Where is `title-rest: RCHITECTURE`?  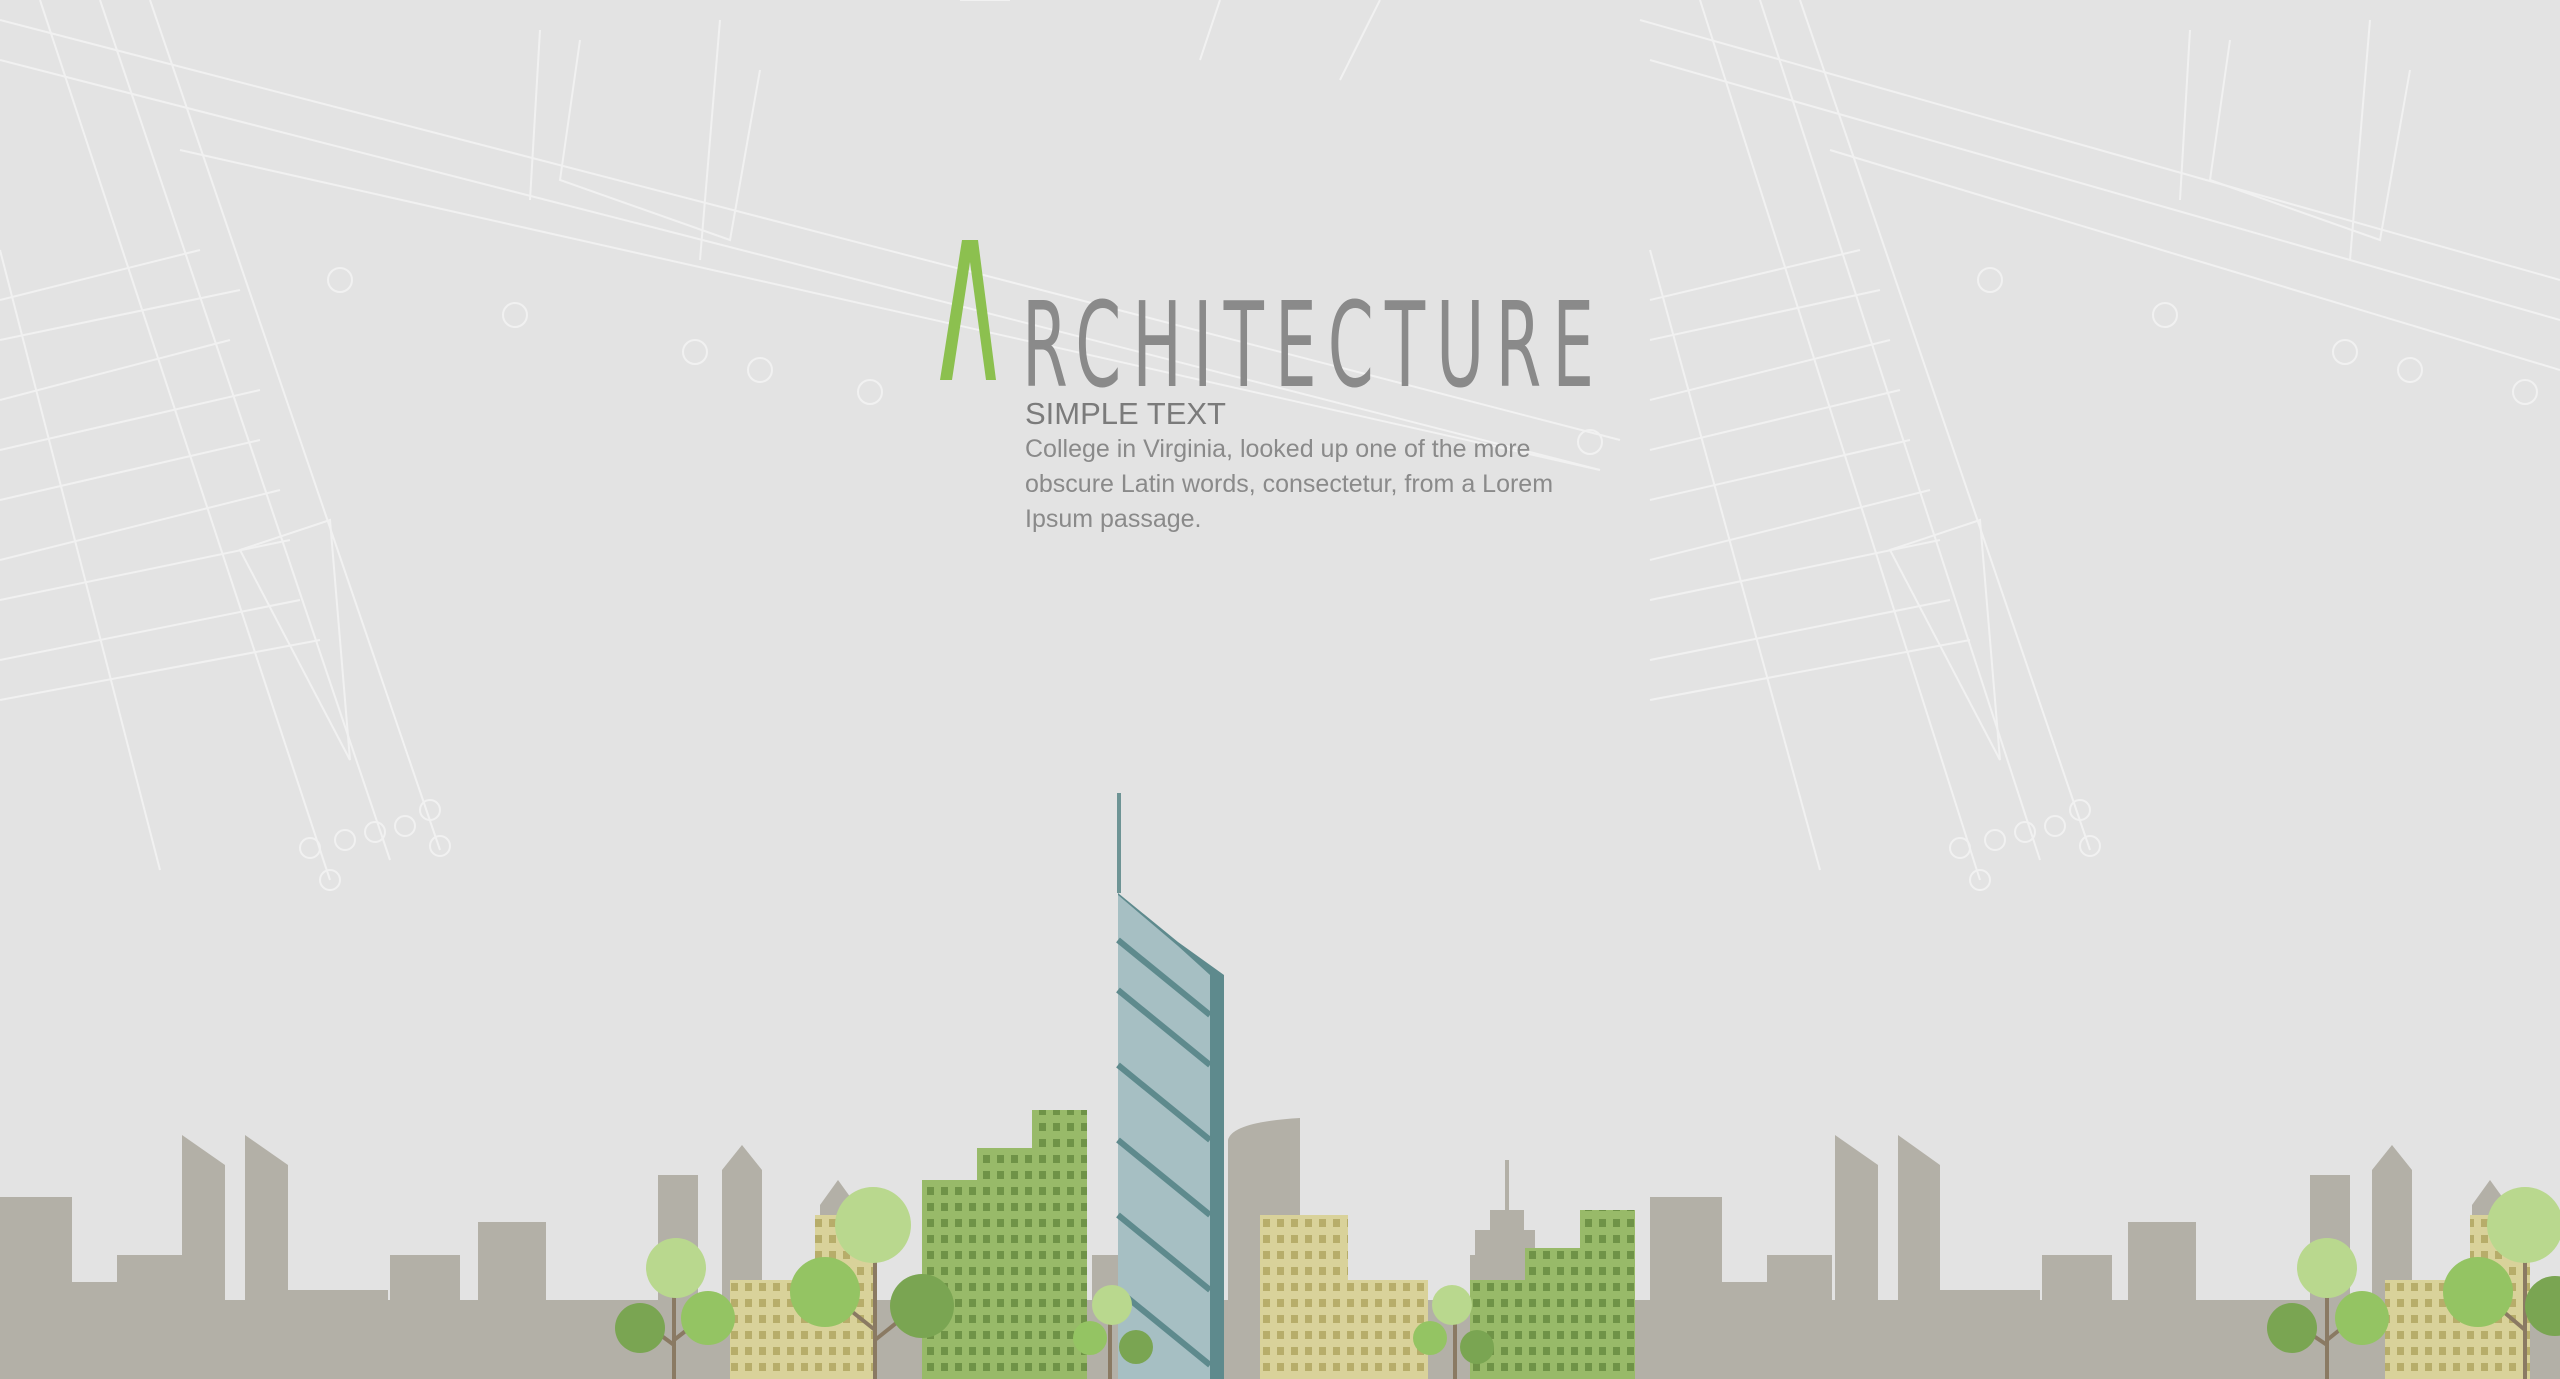 title-rest: RCHITECTURE is located at coordinates (1314, 345).